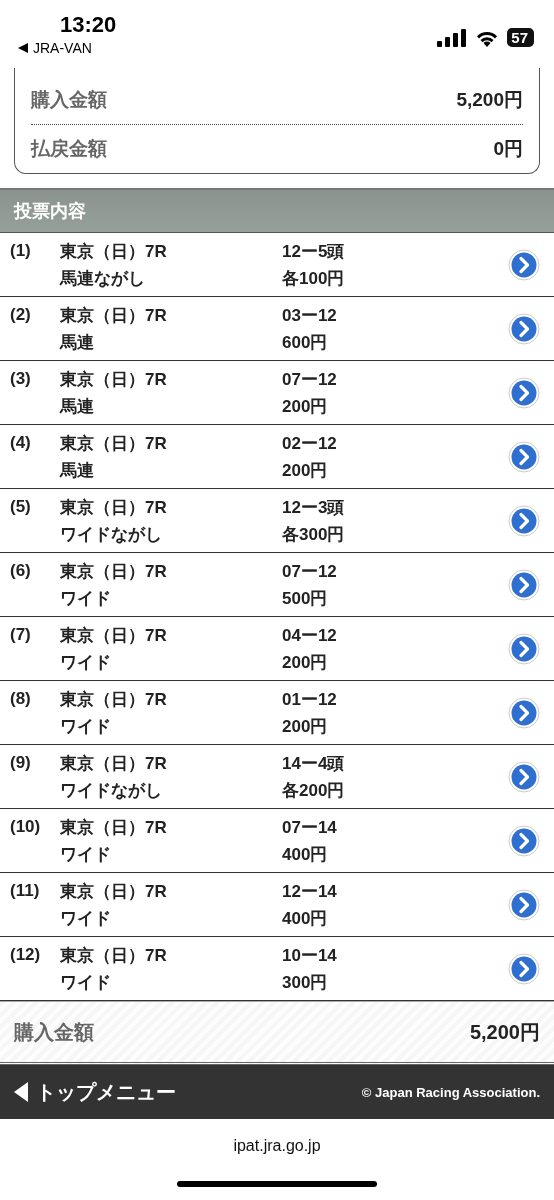 This screenshot has width=554, height=1200. I want to click on signal-icon, so click(452, 37).